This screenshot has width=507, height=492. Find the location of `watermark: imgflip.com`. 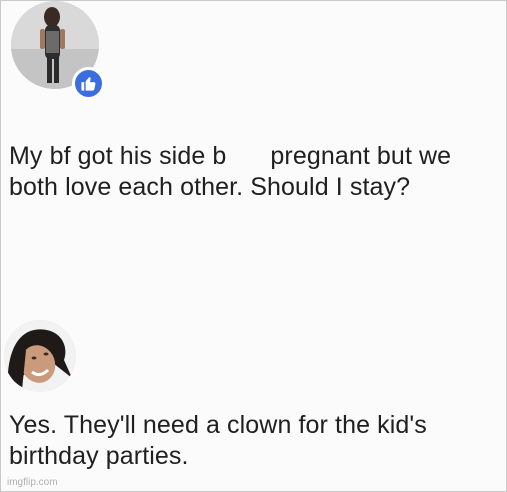

watermark: imgflip.com is located at coordinates (32, 482).